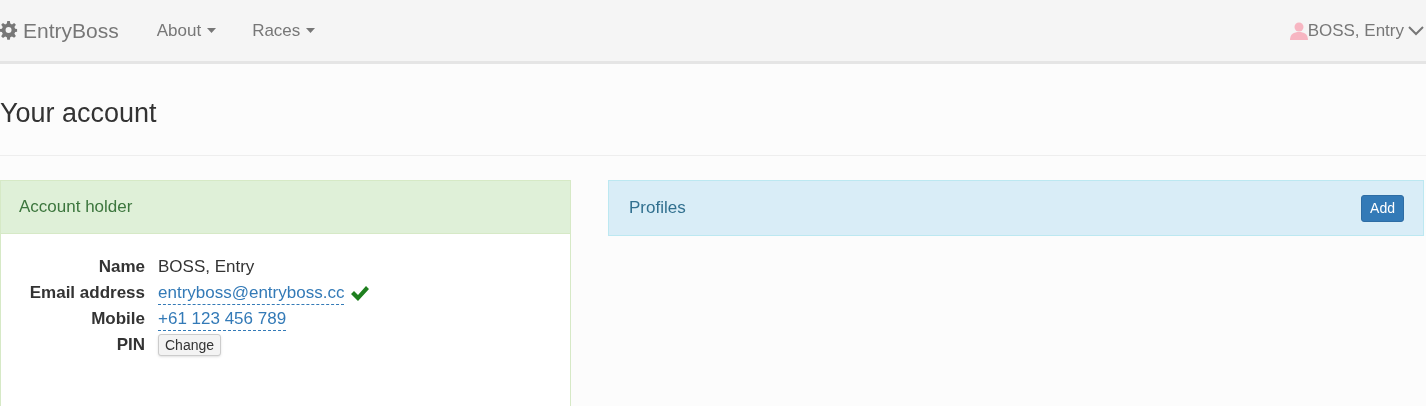  I want to click on field-label: PIN, so click(130, 345).